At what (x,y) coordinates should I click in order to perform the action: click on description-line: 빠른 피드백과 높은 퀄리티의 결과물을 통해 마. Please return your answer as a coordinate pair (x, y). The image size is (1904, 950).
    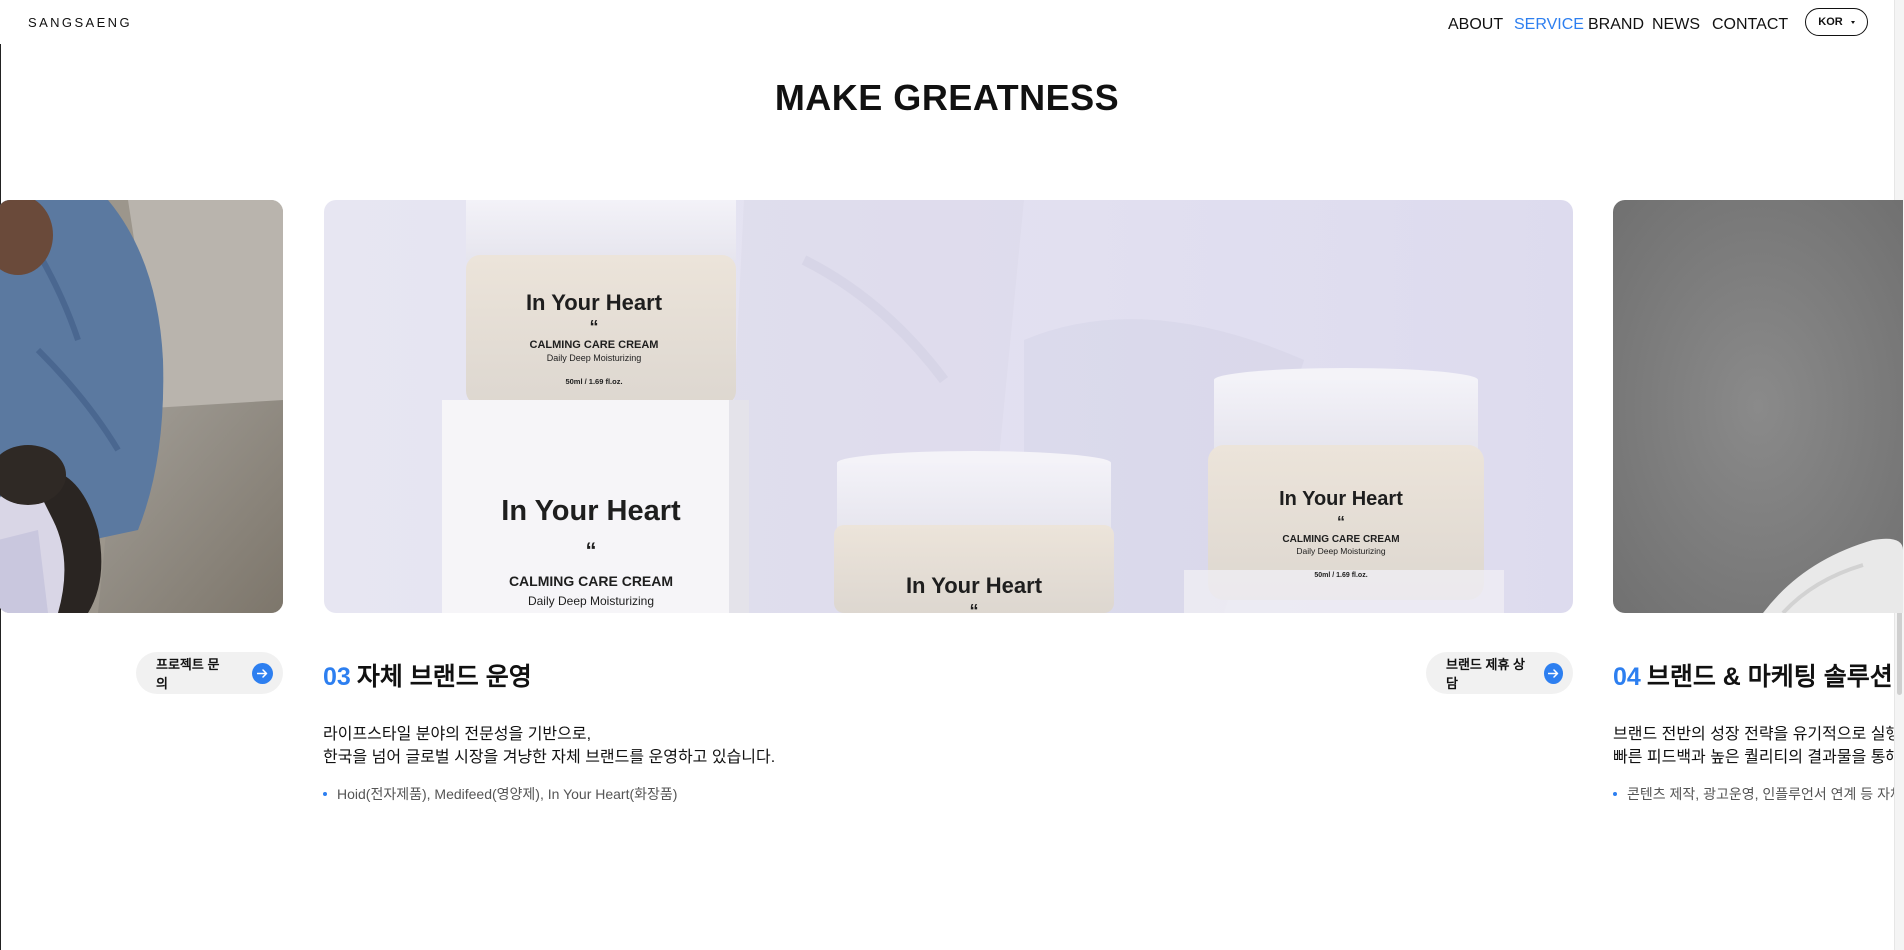
    Looking at the image, I should click on (1753, 757).